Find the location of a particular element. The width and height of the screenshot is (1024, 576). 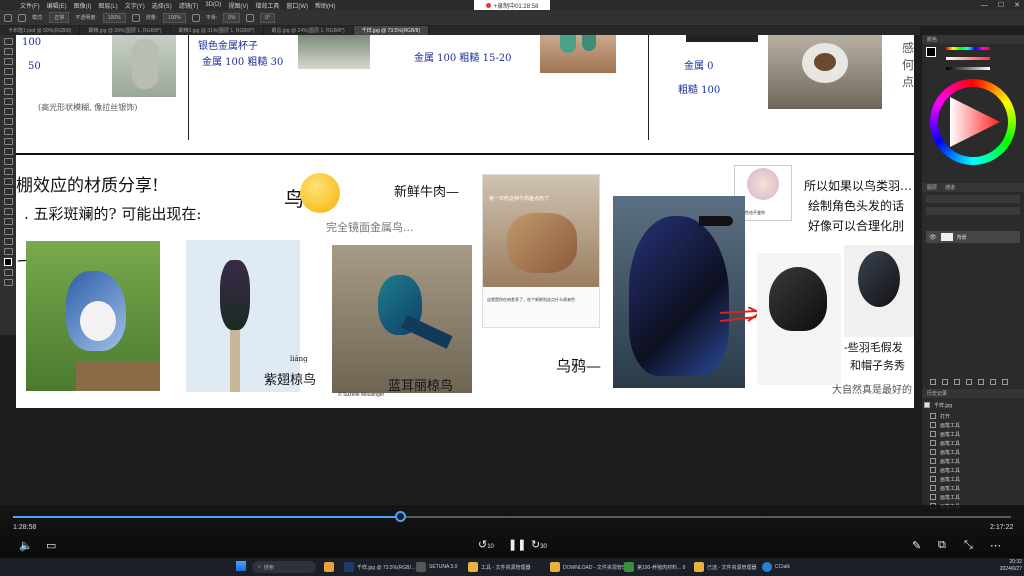

menu-item: 视图(V) is located at coordinates (238, 5).